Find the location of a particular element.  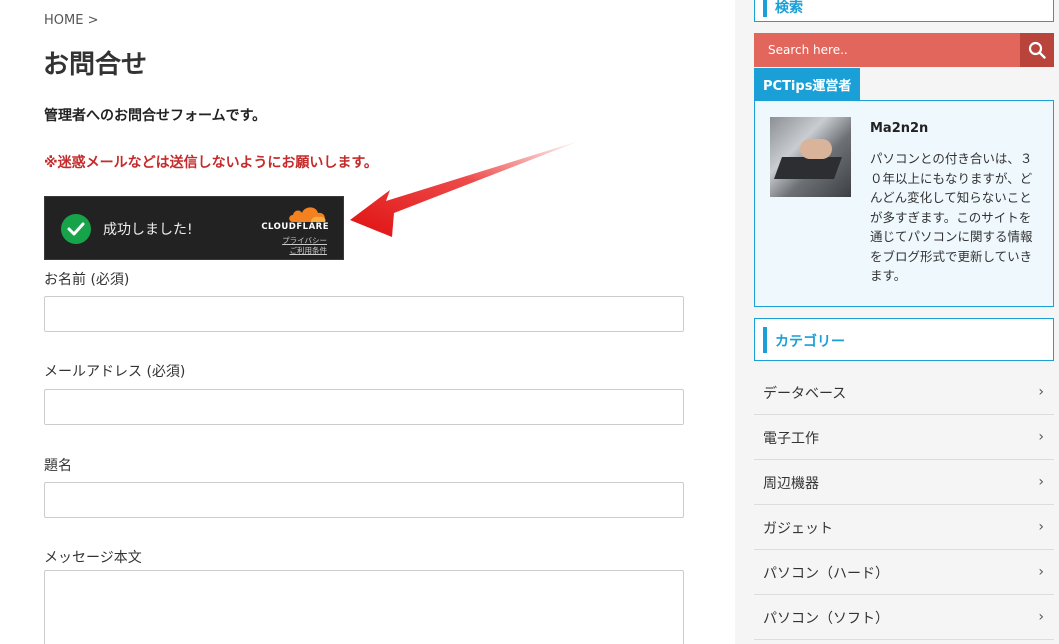

keyboard-image-part is located at coordinates (808, 168).